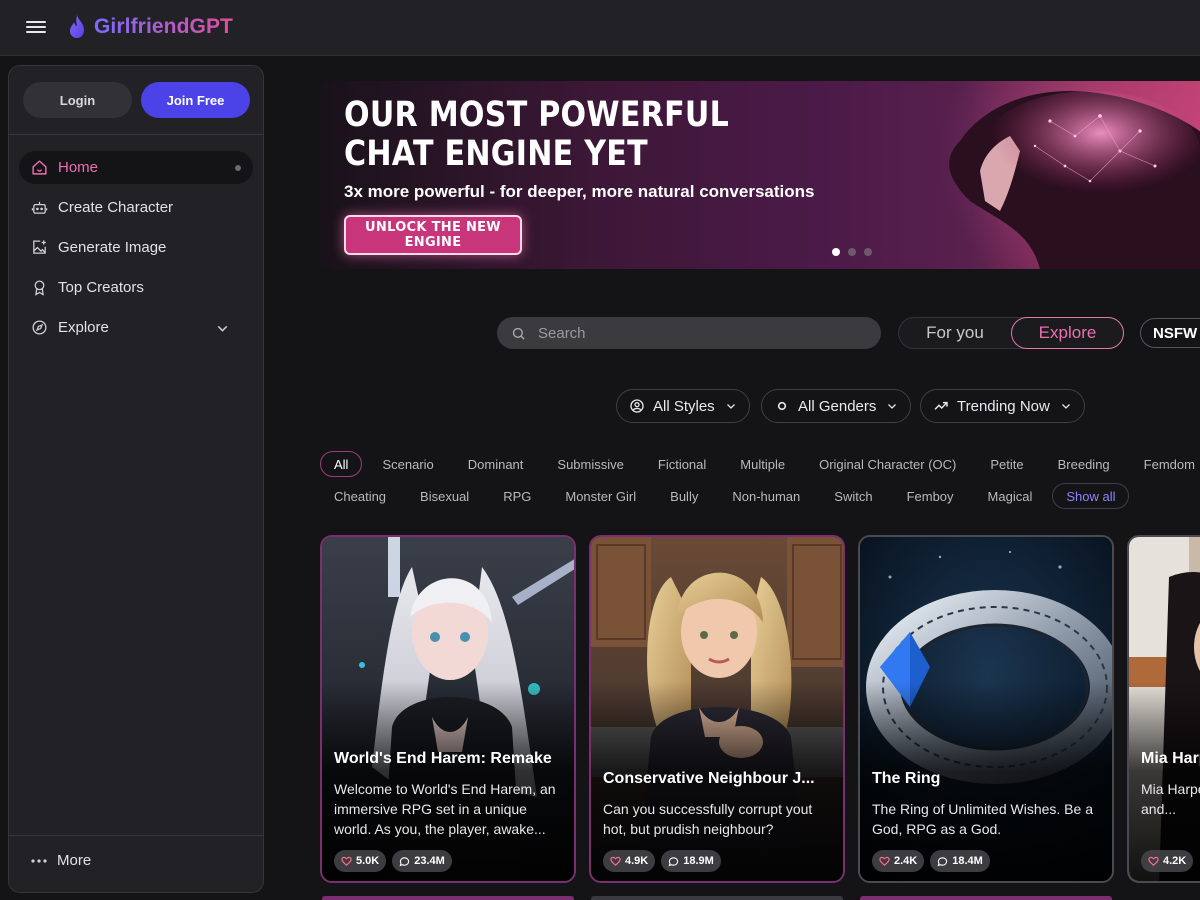 The width and height of the screenshot is (1200, 900). I want to click on tag-chip: Bisexual, so click(444, 496).